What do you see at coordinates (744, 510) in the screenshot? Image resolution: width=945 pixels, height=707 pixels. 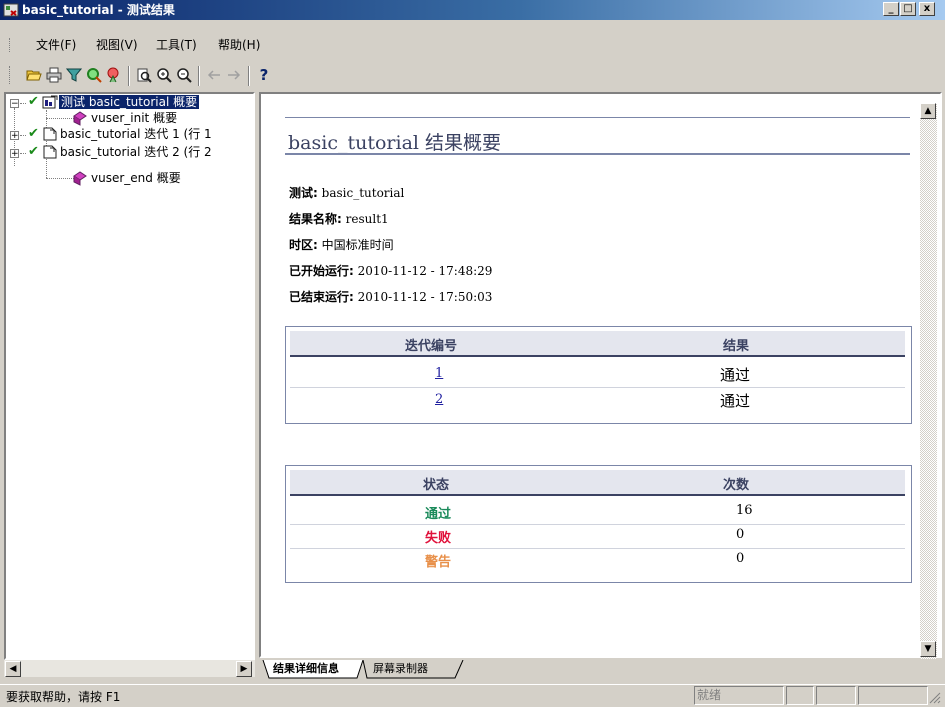 I see `count-passed: 16` at bounding box center [744, 510].